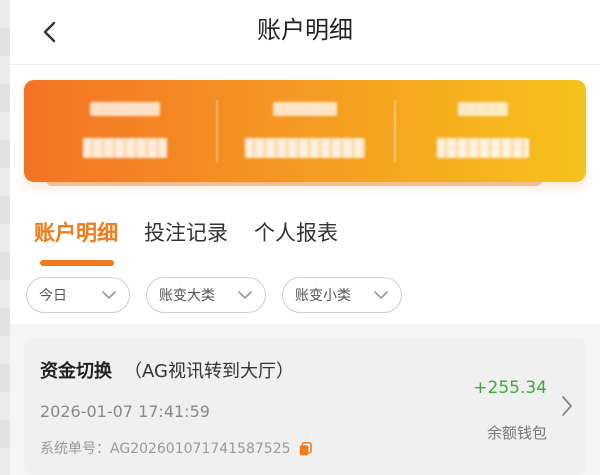 This screenshot has width=600, height=475. I want to click on tab-account-detail: 账户明细, so click(76, 243).